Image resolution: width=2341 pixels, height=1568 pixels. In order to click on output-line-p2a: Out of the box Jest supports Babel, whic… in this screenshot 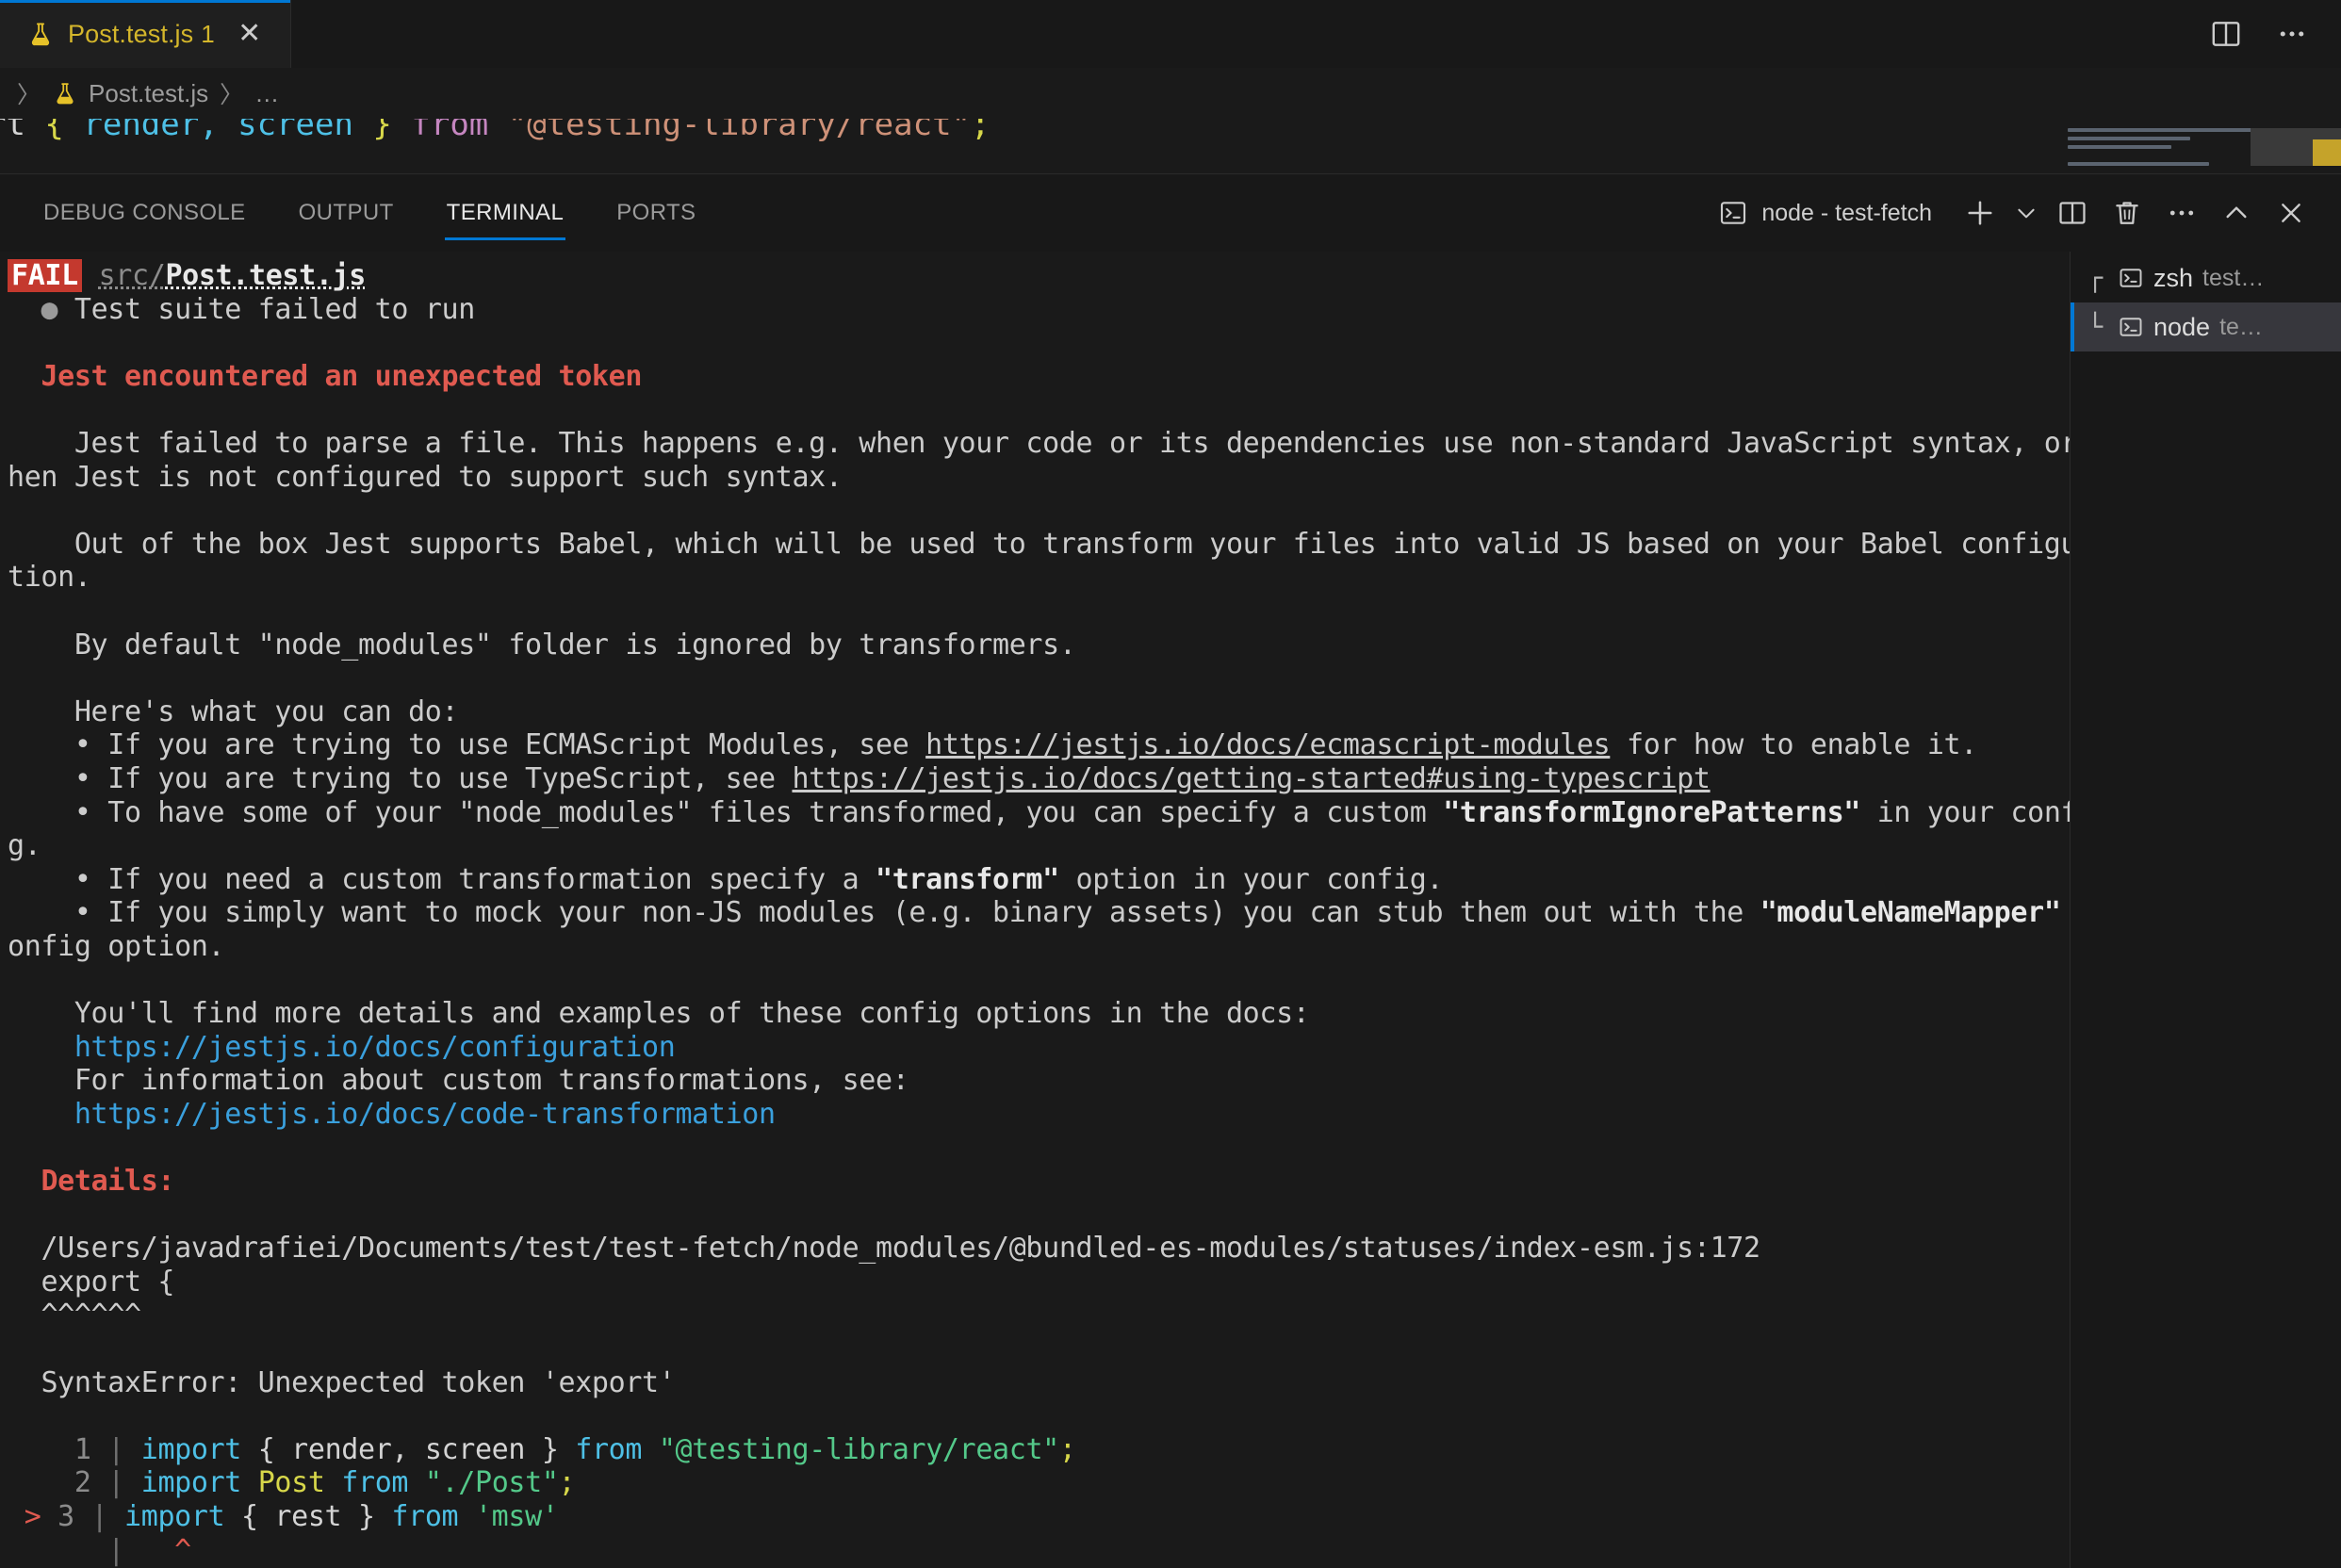, I will do `click(1039, 545)`.